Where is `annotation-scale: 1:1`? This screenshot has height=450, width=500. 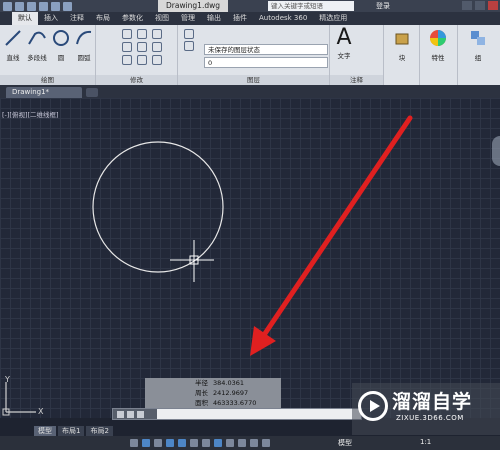 annotation-scale: 1:1 is located at coordinates (425, 442).